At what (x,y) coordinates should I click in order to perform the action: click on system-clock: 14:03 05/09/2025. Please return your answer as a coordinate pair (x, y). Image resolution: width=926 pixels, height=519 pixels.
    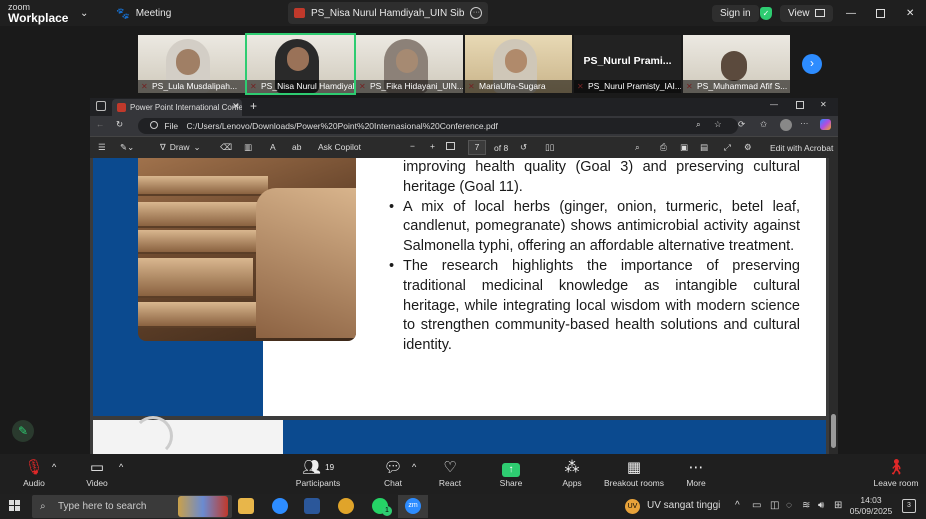
    Looking at the image, I should click on (871, 506).